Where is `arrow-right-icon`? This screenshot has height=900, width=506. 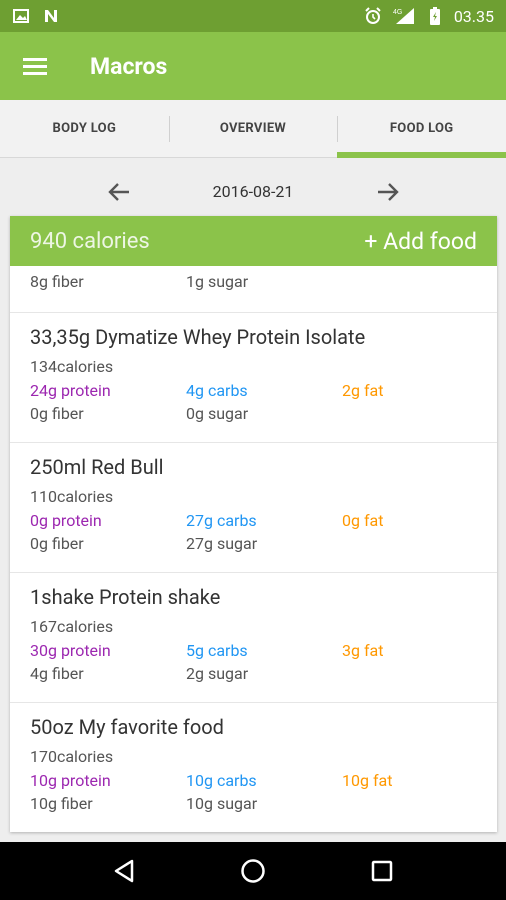
arrow-right-icon is located at coordinates (388, 192).